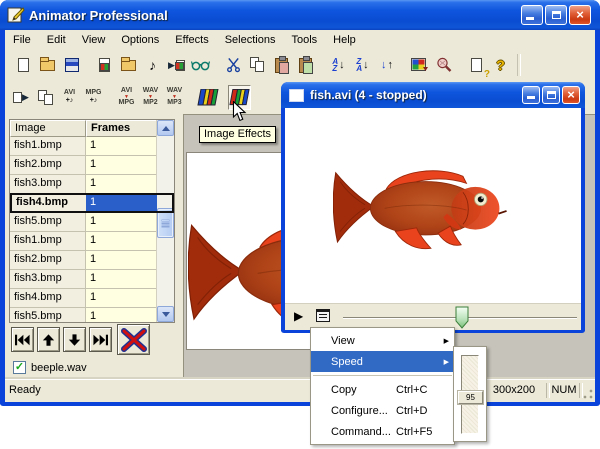 The height and width of the screenshot is (449, 600). I want to click on frame-list-button, so click(323, 315).